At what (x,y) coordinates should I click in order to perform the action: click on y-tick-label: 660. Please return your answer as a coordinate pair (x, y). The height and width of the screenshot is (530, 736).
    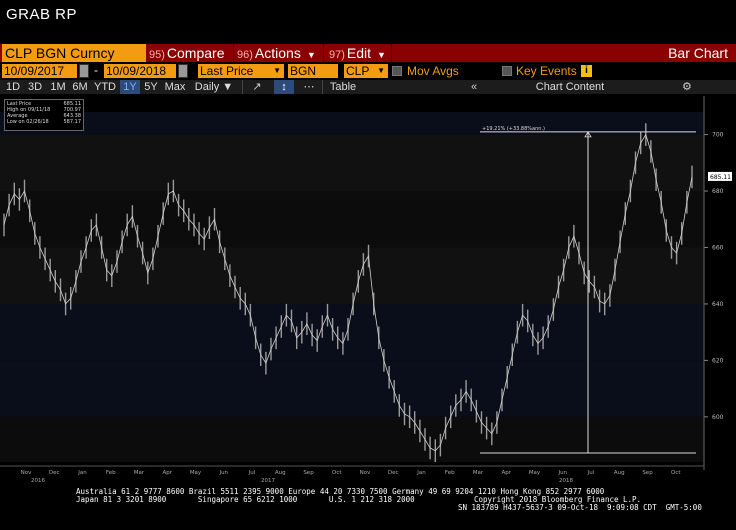
    Looking at the image, I should click on (718, 247).